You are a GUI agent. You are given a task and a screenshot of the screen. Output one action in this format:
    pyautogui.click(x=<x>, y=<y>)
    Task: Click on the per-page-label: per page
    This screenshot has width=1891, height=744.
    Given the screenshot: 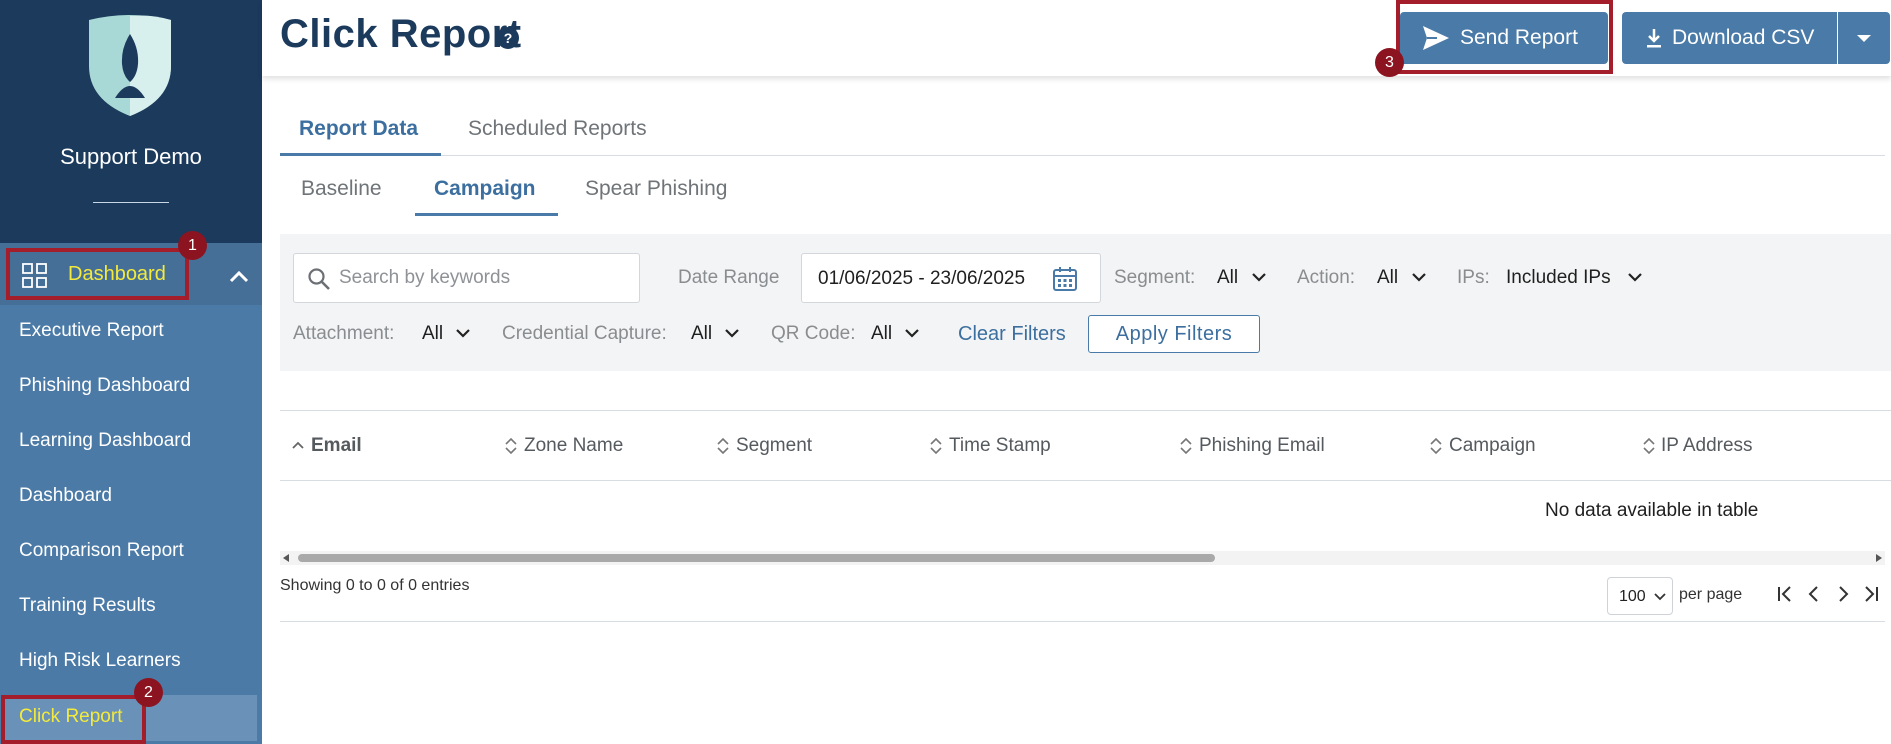 What is the action you would take?
    pyautogui.click(x=1711, y=594)
    